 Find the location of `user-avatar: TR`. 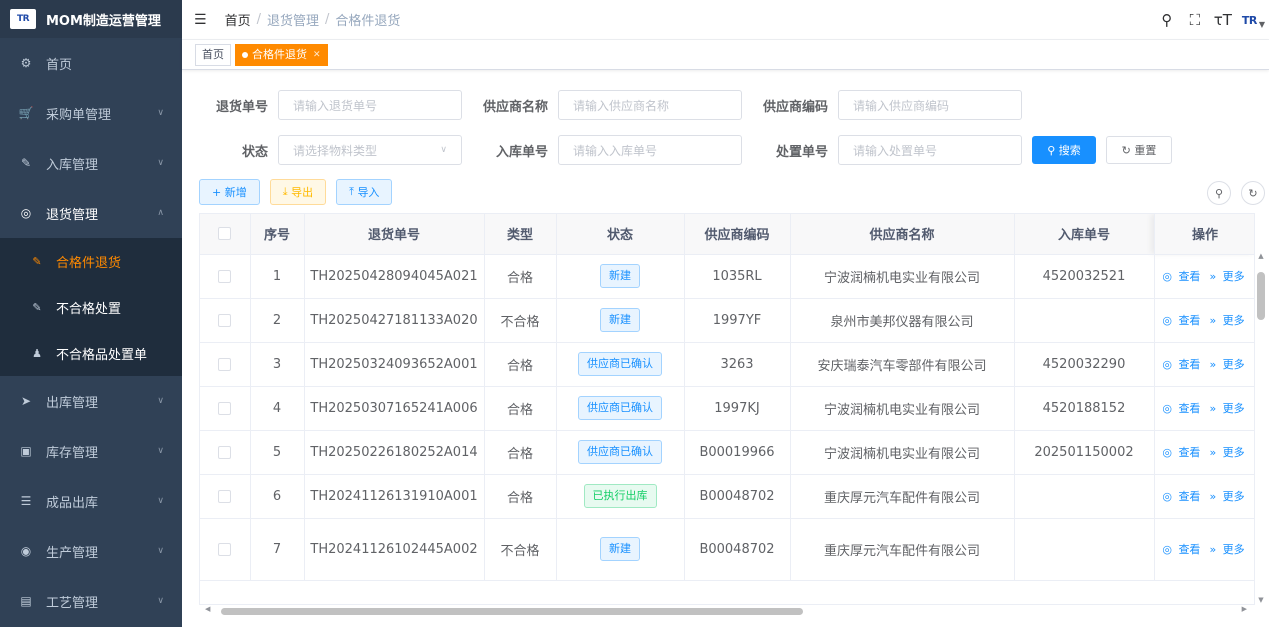

user-avatar: TR is located at coordinates (1249, 20).